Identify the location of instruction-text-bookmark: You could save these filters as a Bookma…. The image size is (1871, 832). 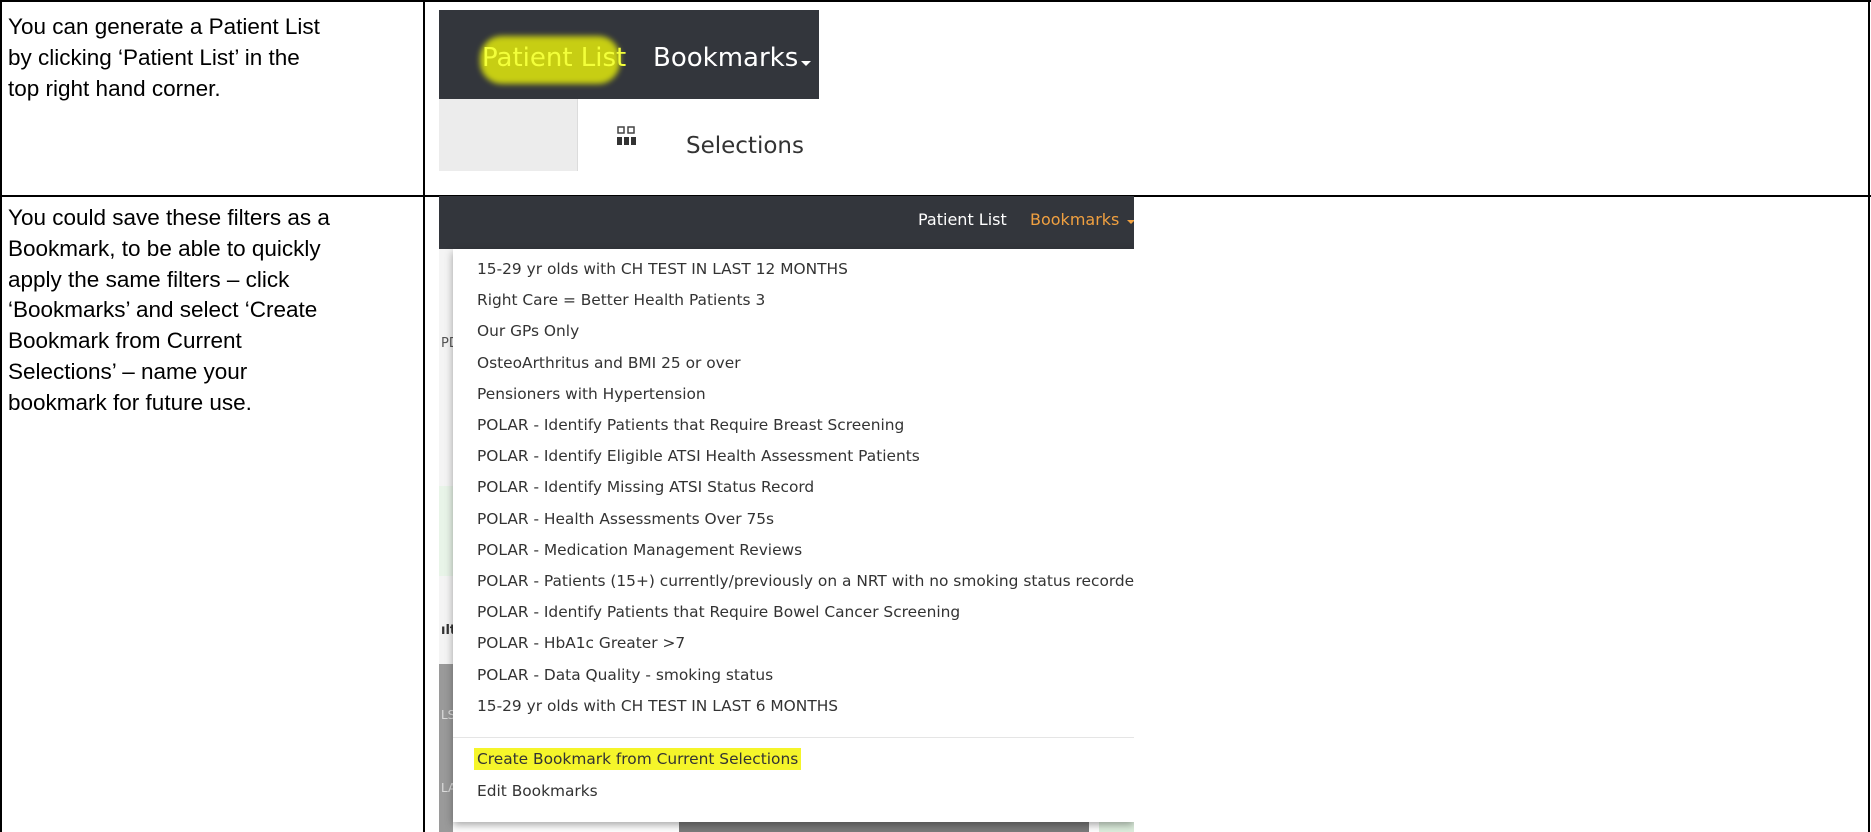
(169, 311).